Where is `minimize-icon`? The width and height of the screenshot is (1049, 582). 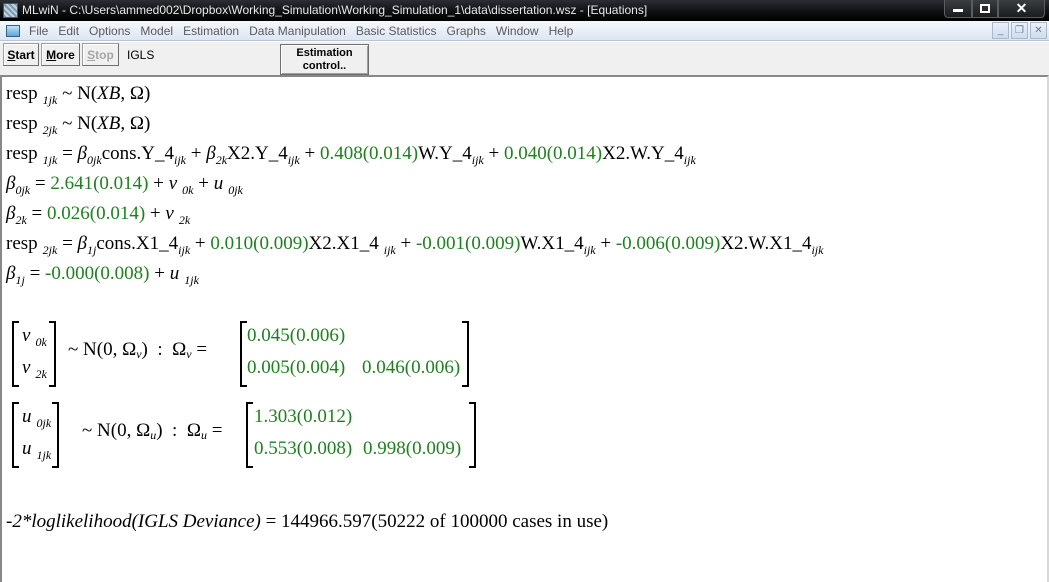 minimize-icon is located at coordinates (958, 10).